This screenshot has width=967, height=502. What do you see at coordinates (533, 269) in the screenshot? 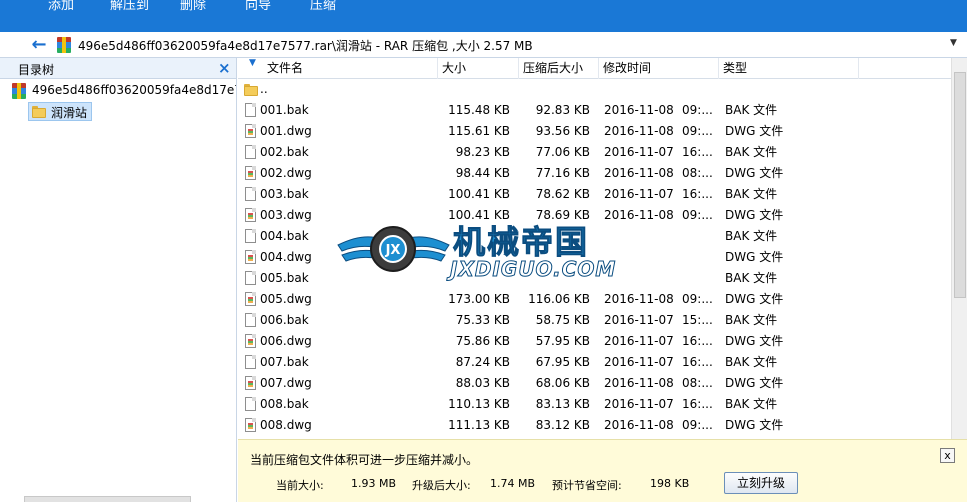
I see `watermark-site: JXDIGUO.COM` at bounding box center [533, 269].